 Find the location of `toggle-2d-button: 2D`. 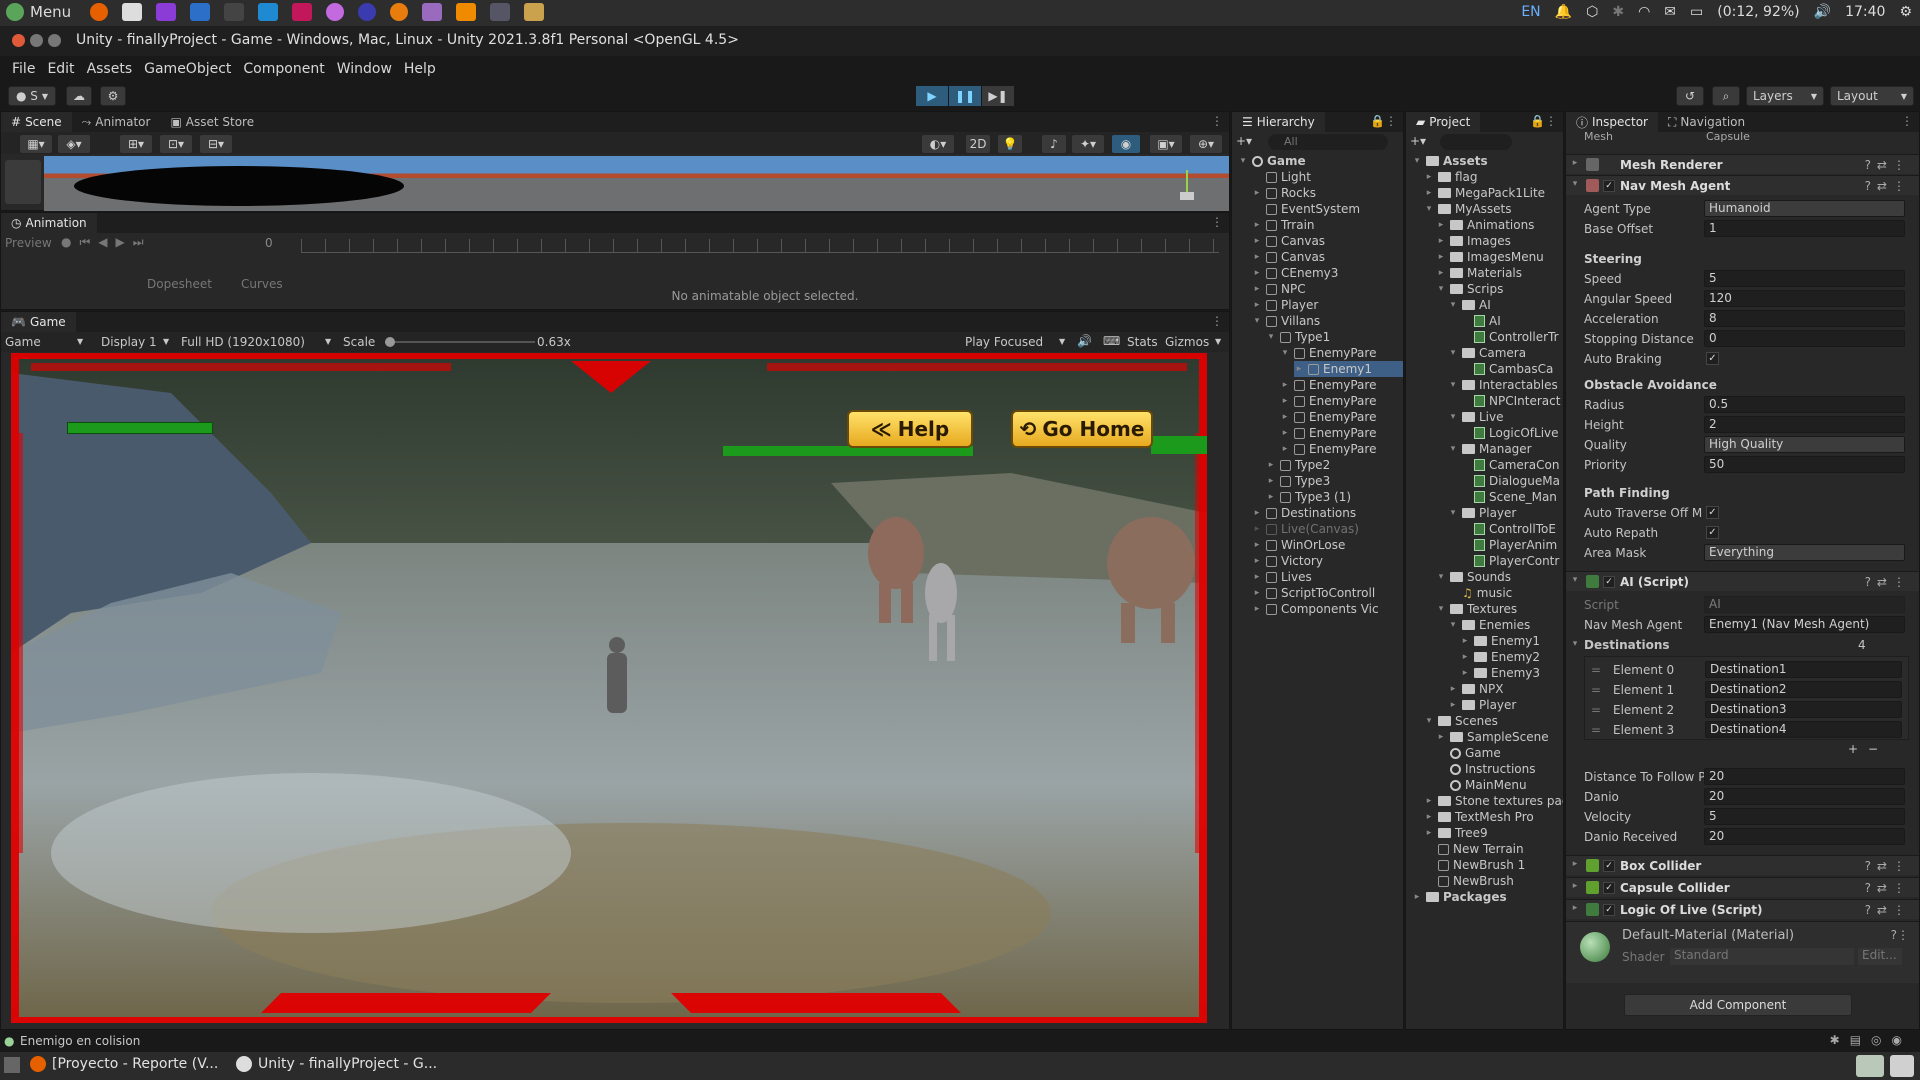

toggle-2d-button: 2D is located at coordinates (978, 144).